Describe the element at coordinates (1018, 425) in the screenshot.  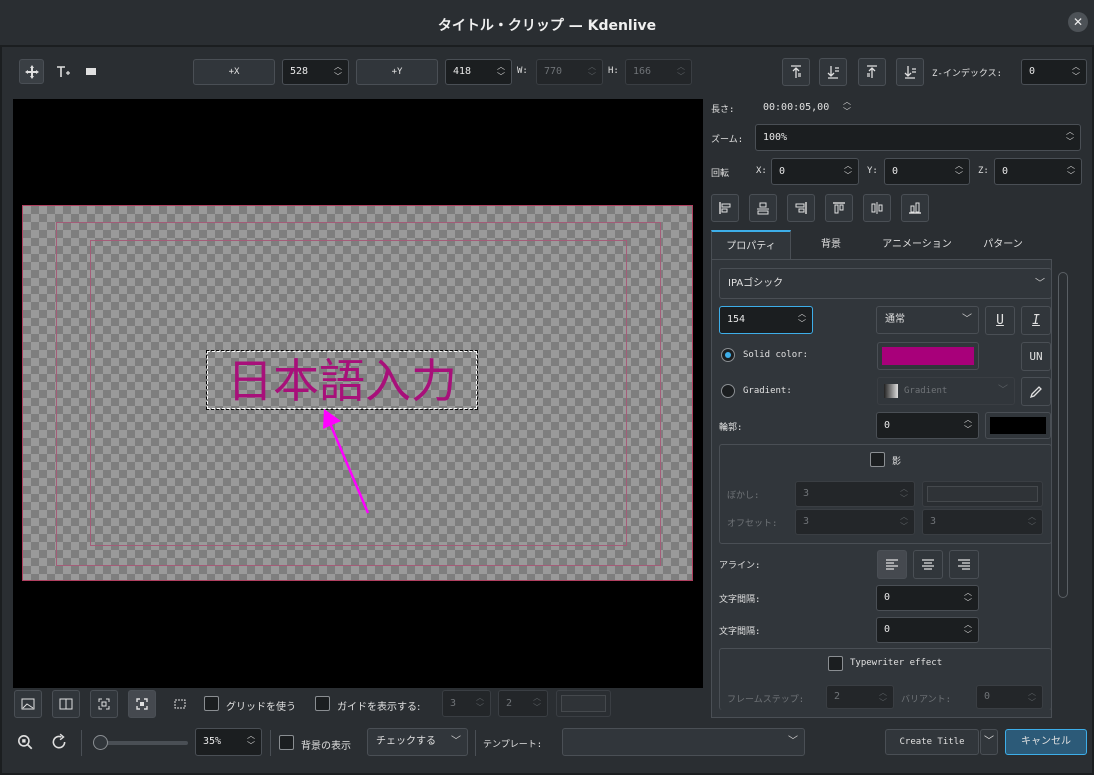
I see `outline-color-button` at that location.